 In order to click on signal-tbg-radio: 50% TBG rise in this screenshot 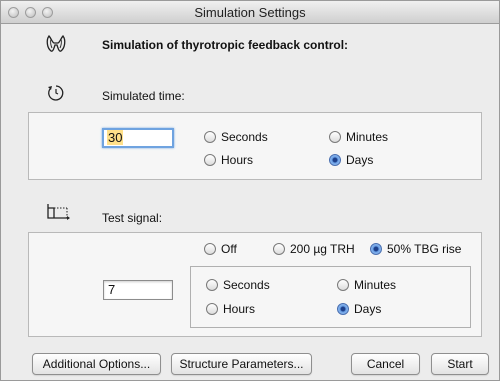, I will do `click(415, 249)`.